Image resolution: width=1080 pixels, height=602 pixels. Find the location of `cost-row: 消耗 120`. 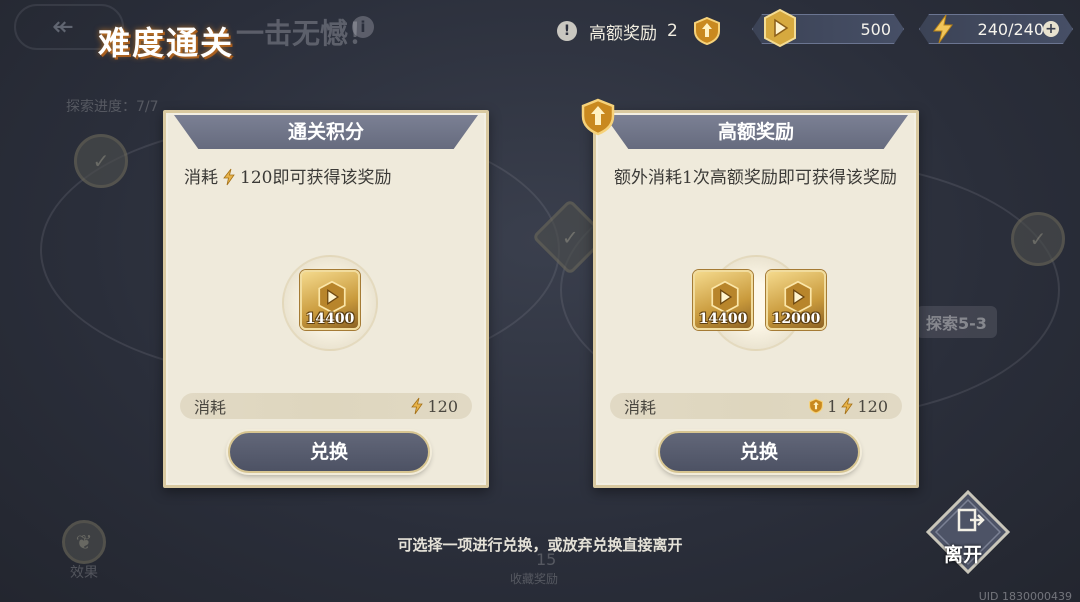

cost-row: 消耗 120 is located at coordinates (326, 406).